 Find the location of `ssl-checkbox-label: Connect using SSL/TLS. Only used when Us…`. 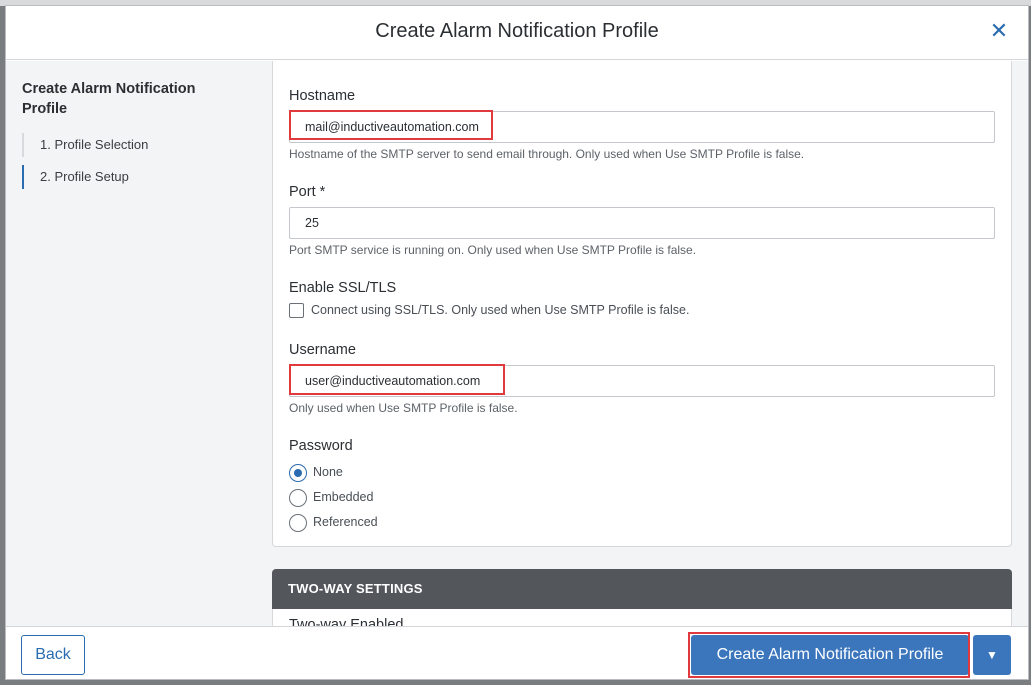

ssl-checkbox-label: Connect using SSL/TLS. Only used when Us… is located at coordinates (500, 310).